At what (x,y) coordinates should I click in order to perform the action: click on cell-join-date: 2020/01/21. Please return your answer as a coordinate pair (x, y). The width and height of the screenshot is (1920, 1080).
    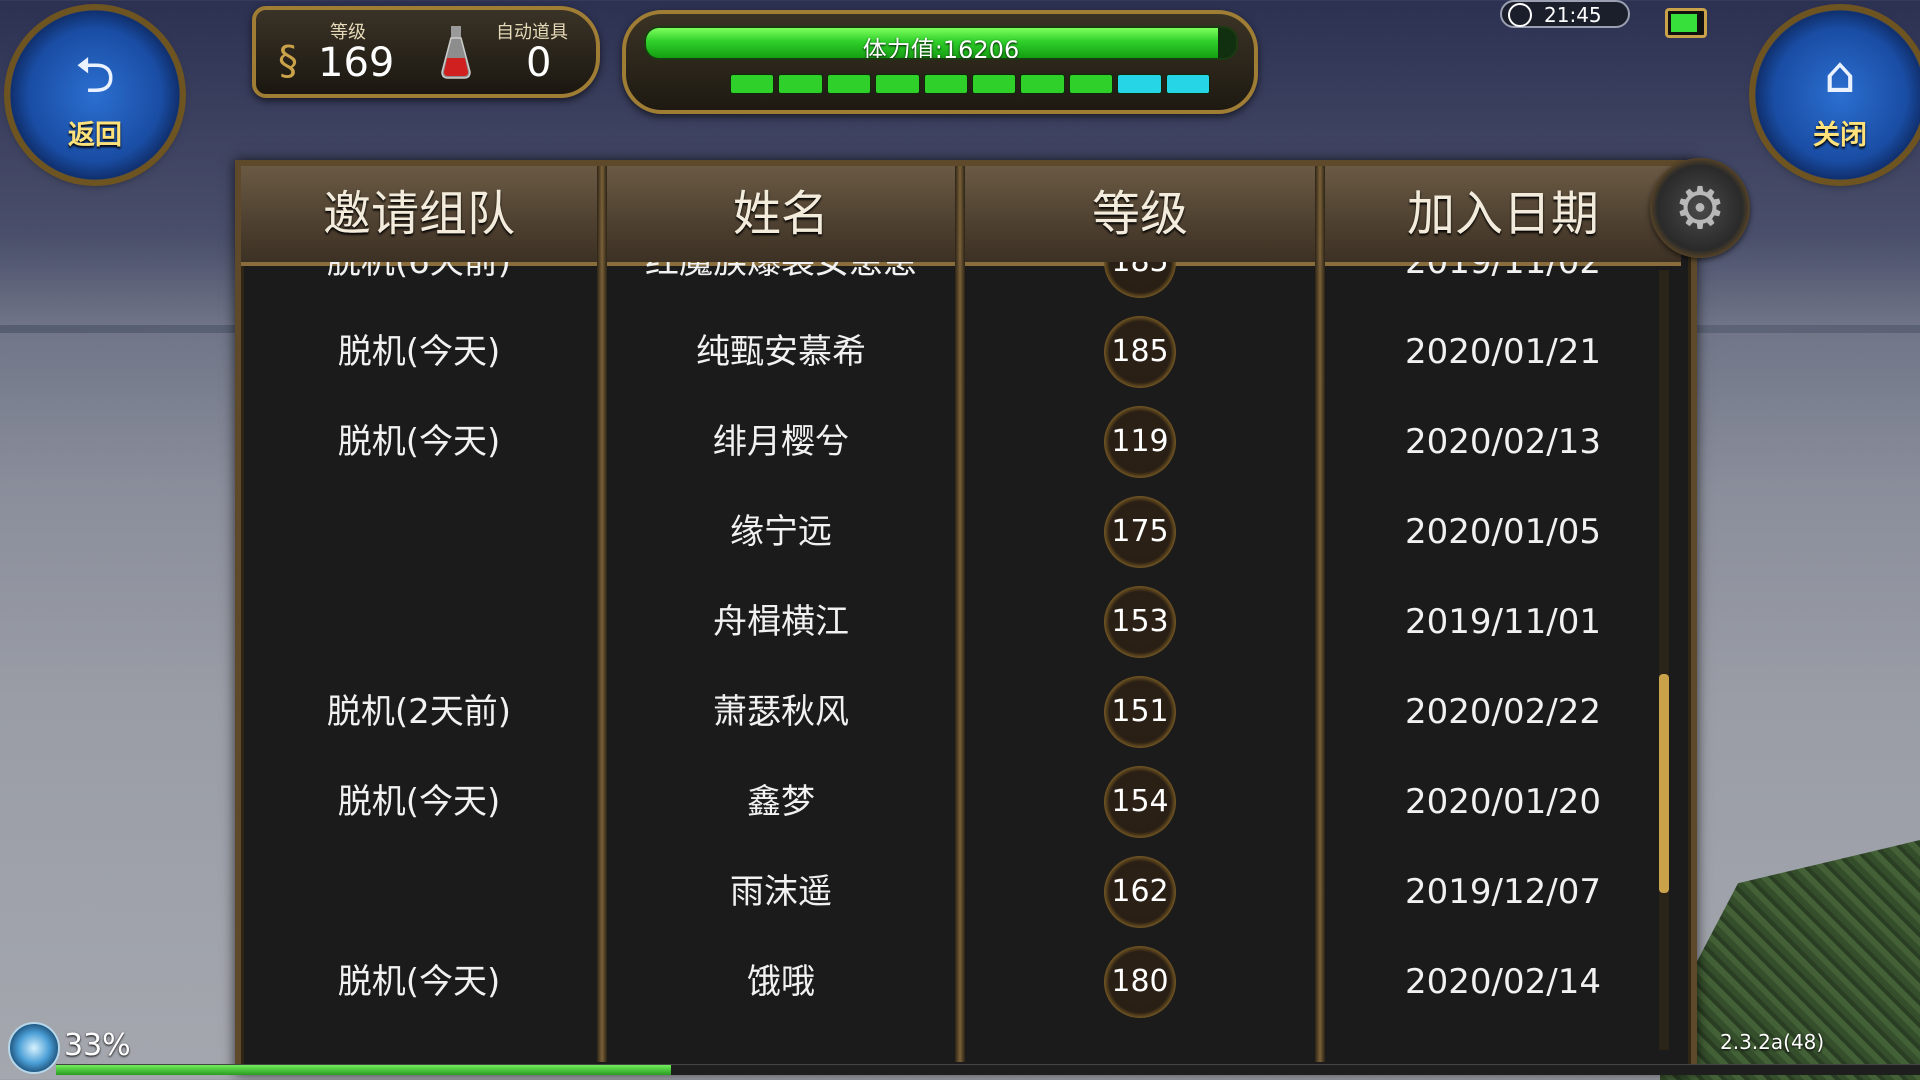
    Looking at the image, I should click on (1503, 352).